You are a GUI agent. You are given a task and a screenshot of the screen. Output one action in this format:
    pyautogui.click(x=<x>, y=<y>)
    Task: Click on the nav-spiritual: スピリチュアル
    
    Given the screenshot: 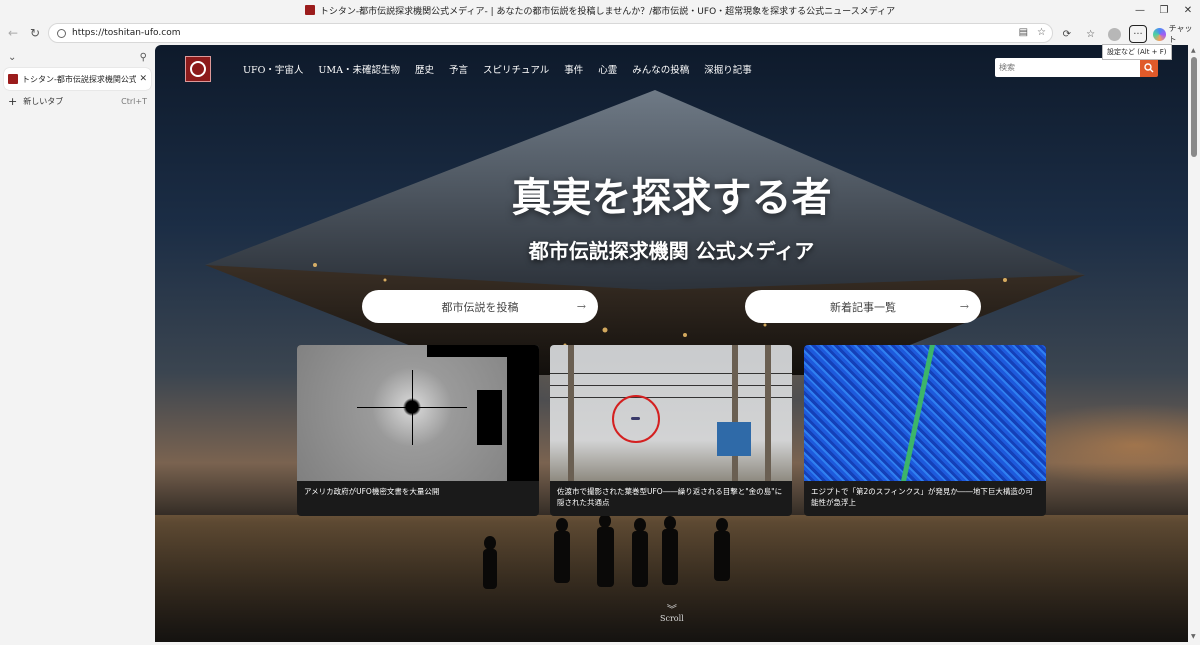 What is the action you would take?
    pyautogui.click(x=516, y=69)
    